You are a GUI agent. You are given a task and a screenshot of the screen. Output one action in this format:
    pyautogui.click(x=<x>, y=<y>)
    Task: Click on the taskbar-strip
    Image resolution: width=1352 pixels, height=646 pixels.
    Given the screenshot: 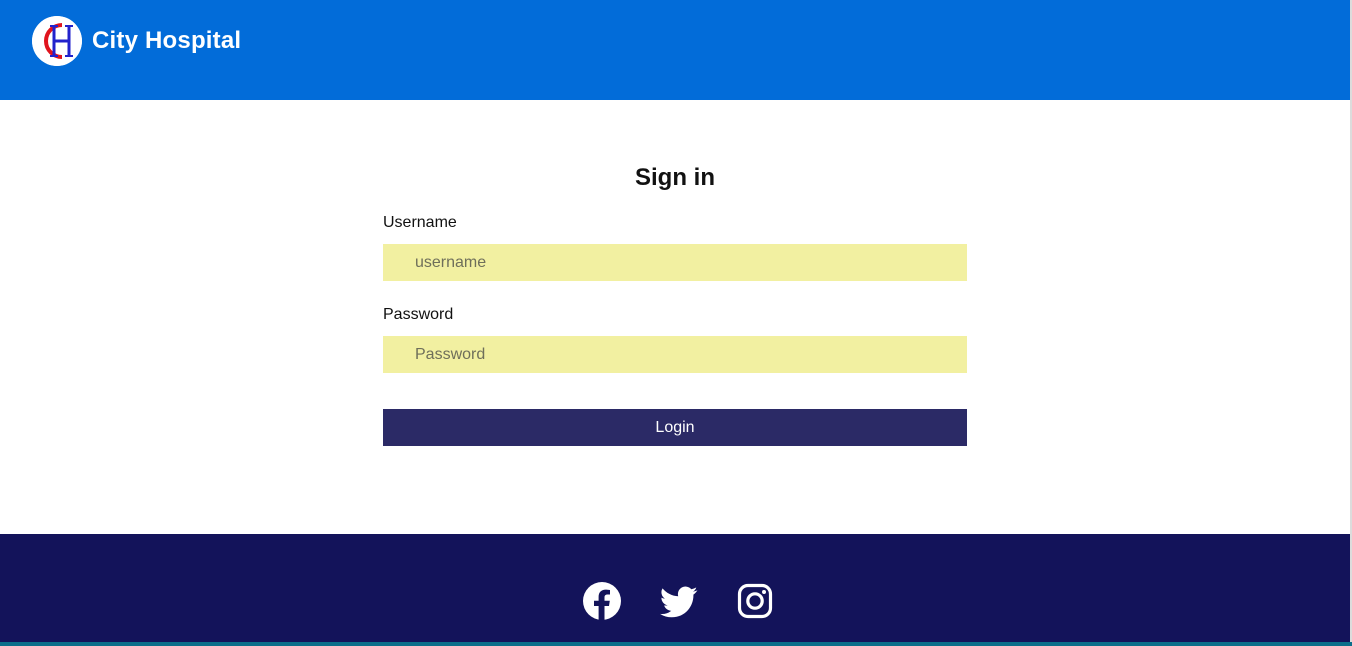 What is the action you would take?
    pyautogui.click(x=676, y=644)
    